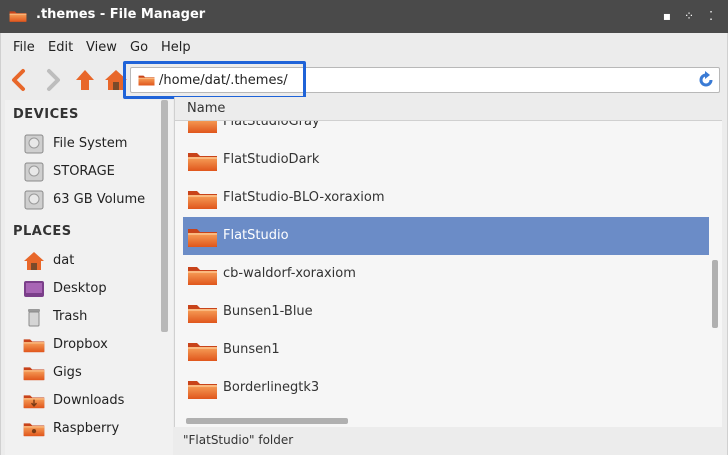  I want to click on sidebar-item-label: STORAGE, so click(84, 171).